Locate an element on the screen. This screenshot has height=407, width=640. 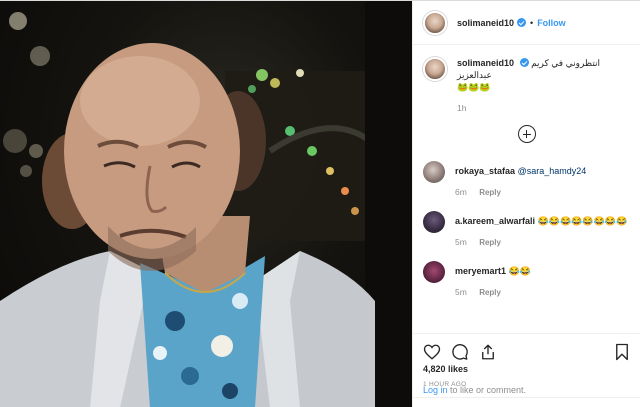
comment-username: meryemart1 is located at coordinates (480, 271).